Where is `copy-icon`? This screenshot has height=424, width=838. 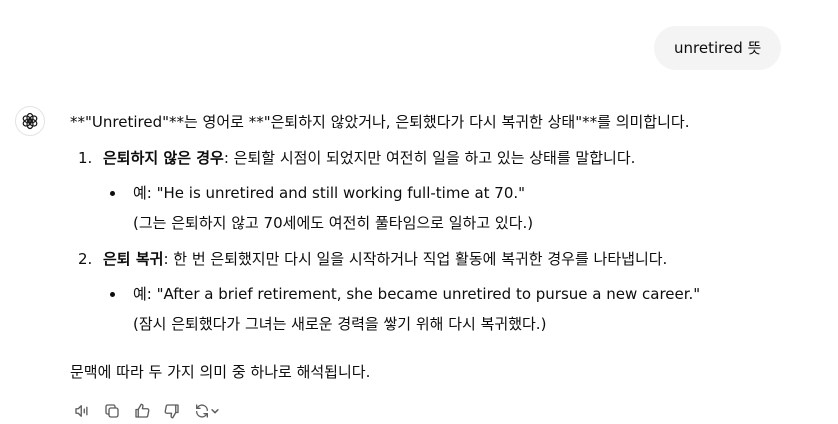 copy-icon is located at coordinates (112, 411).